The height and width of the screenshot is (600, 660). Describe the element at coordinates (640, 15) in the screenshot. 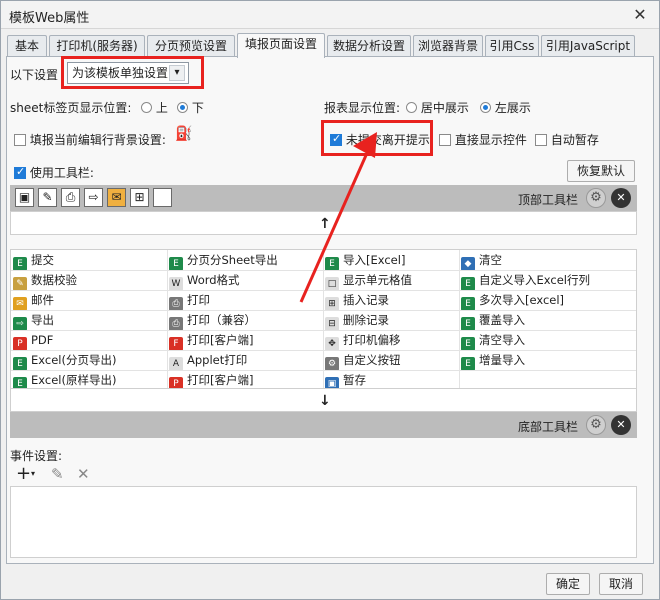

I see `close-icon: ✕` at that location.